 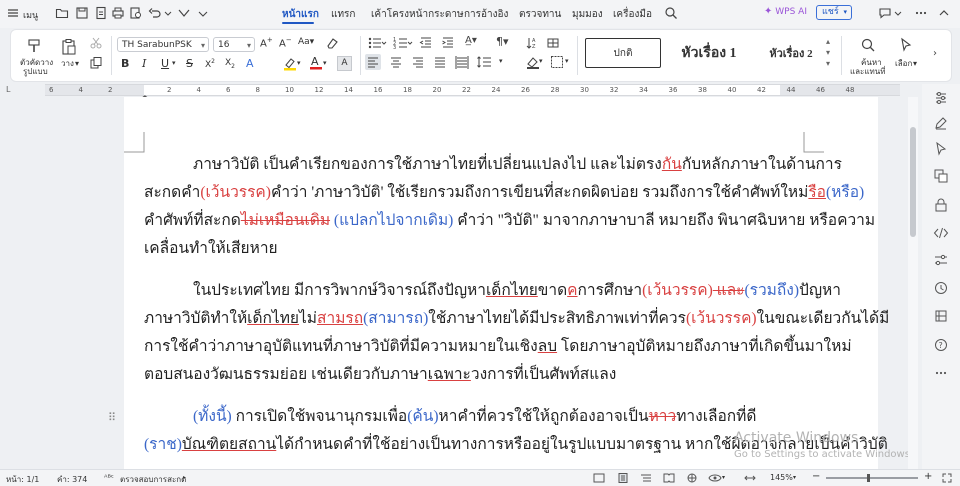 I want to click on view-web-icon, so click(x=692, y=479).